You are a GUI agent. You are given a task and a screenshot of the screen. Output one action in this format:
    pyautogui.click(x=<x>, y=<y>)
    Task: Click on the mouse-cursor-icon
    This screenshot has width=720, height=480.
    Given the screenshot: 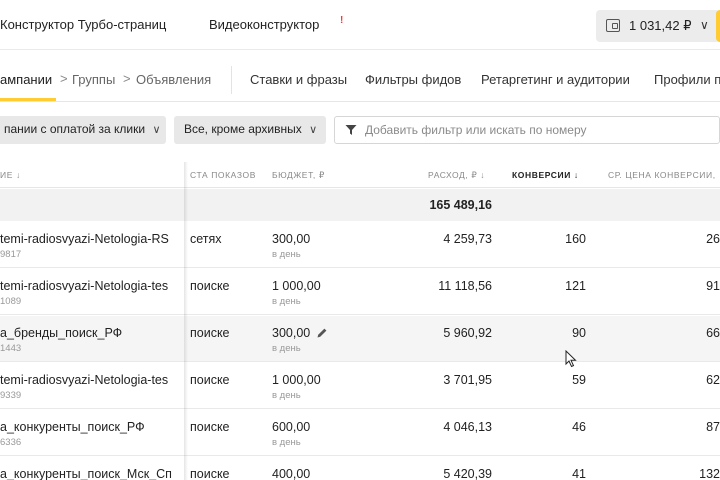 What is the action you would take?
    pyautogui.click(x=571, y=359)
    